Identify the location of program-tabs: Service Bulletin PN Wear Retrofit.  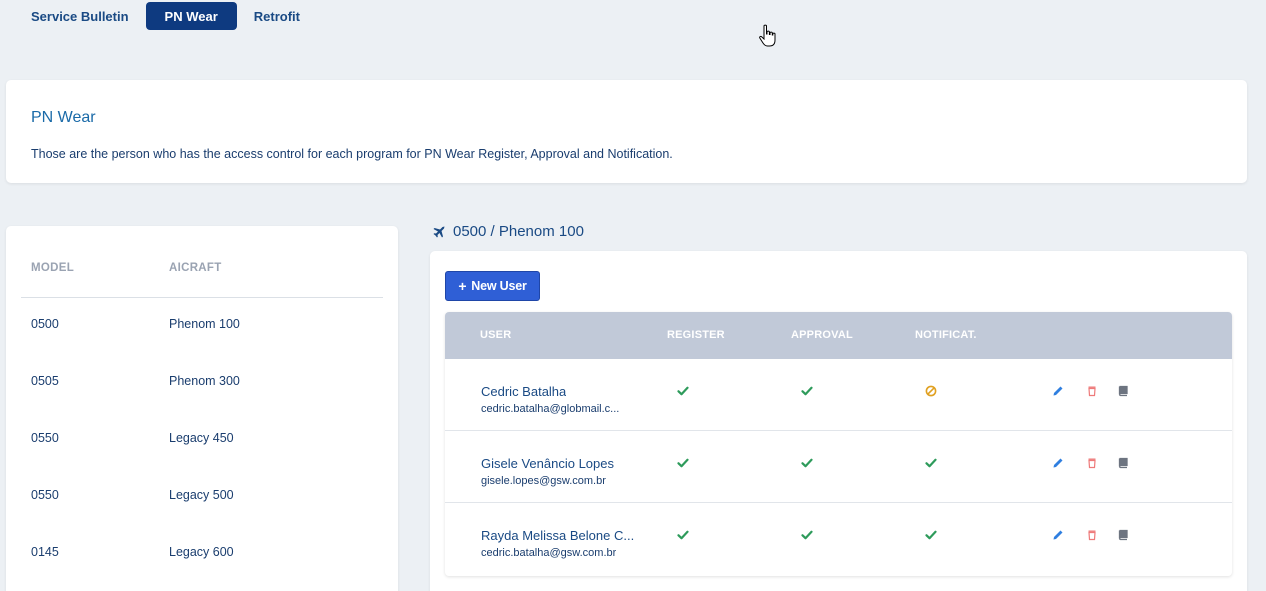
(168, 16).